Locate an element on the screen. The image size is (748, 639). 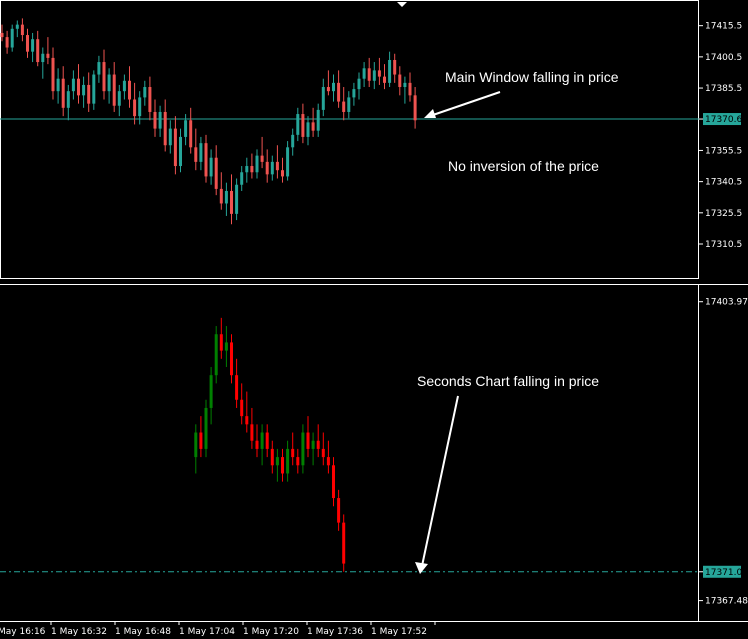
price-tick-label: 17400.5 is located at coordinates (723, 58).